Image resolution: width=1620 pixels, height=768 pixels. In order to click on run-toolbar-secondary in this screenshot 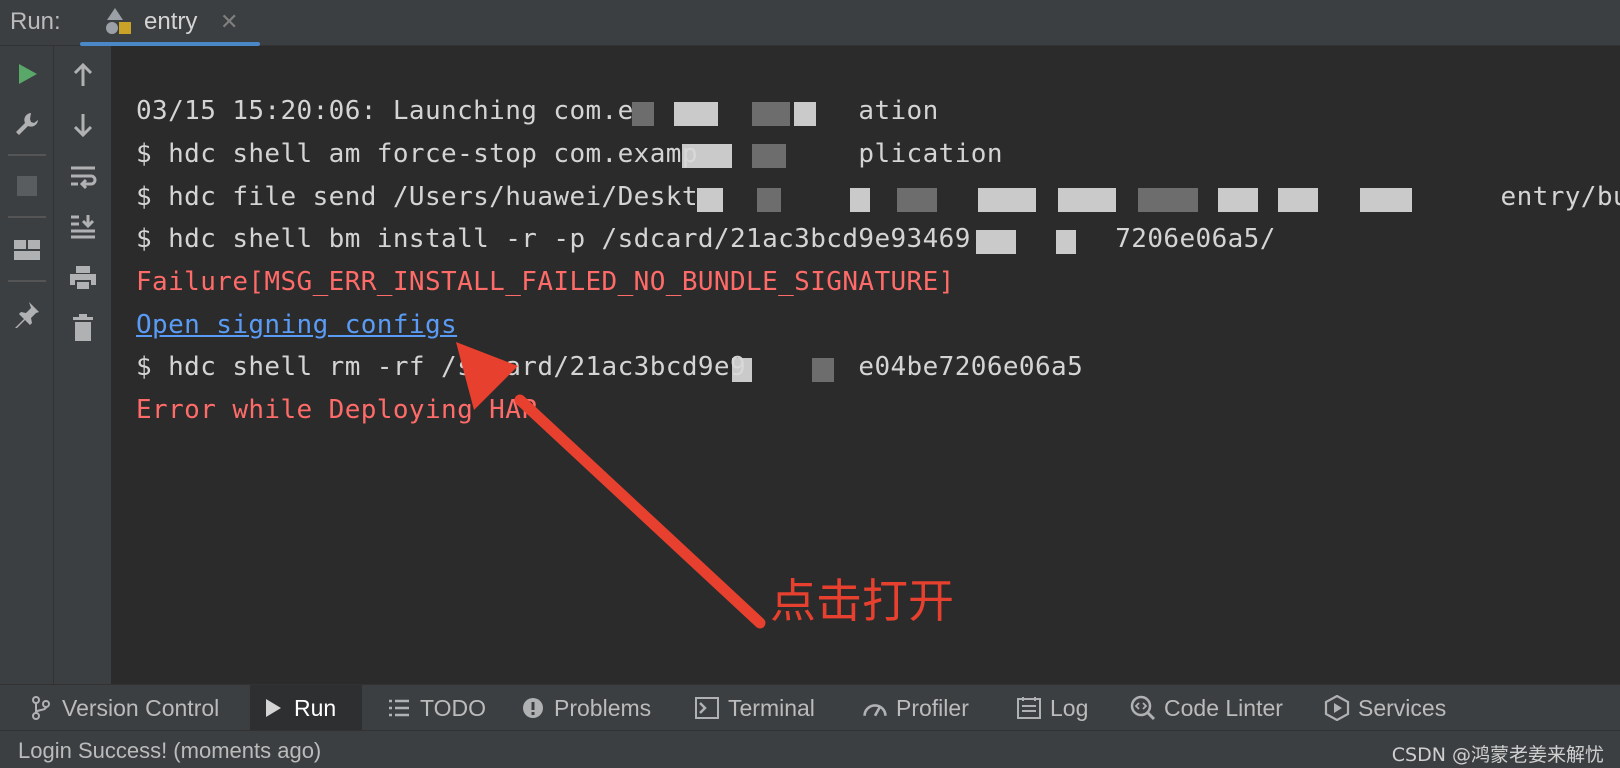, I will do `click(83, 365)`.